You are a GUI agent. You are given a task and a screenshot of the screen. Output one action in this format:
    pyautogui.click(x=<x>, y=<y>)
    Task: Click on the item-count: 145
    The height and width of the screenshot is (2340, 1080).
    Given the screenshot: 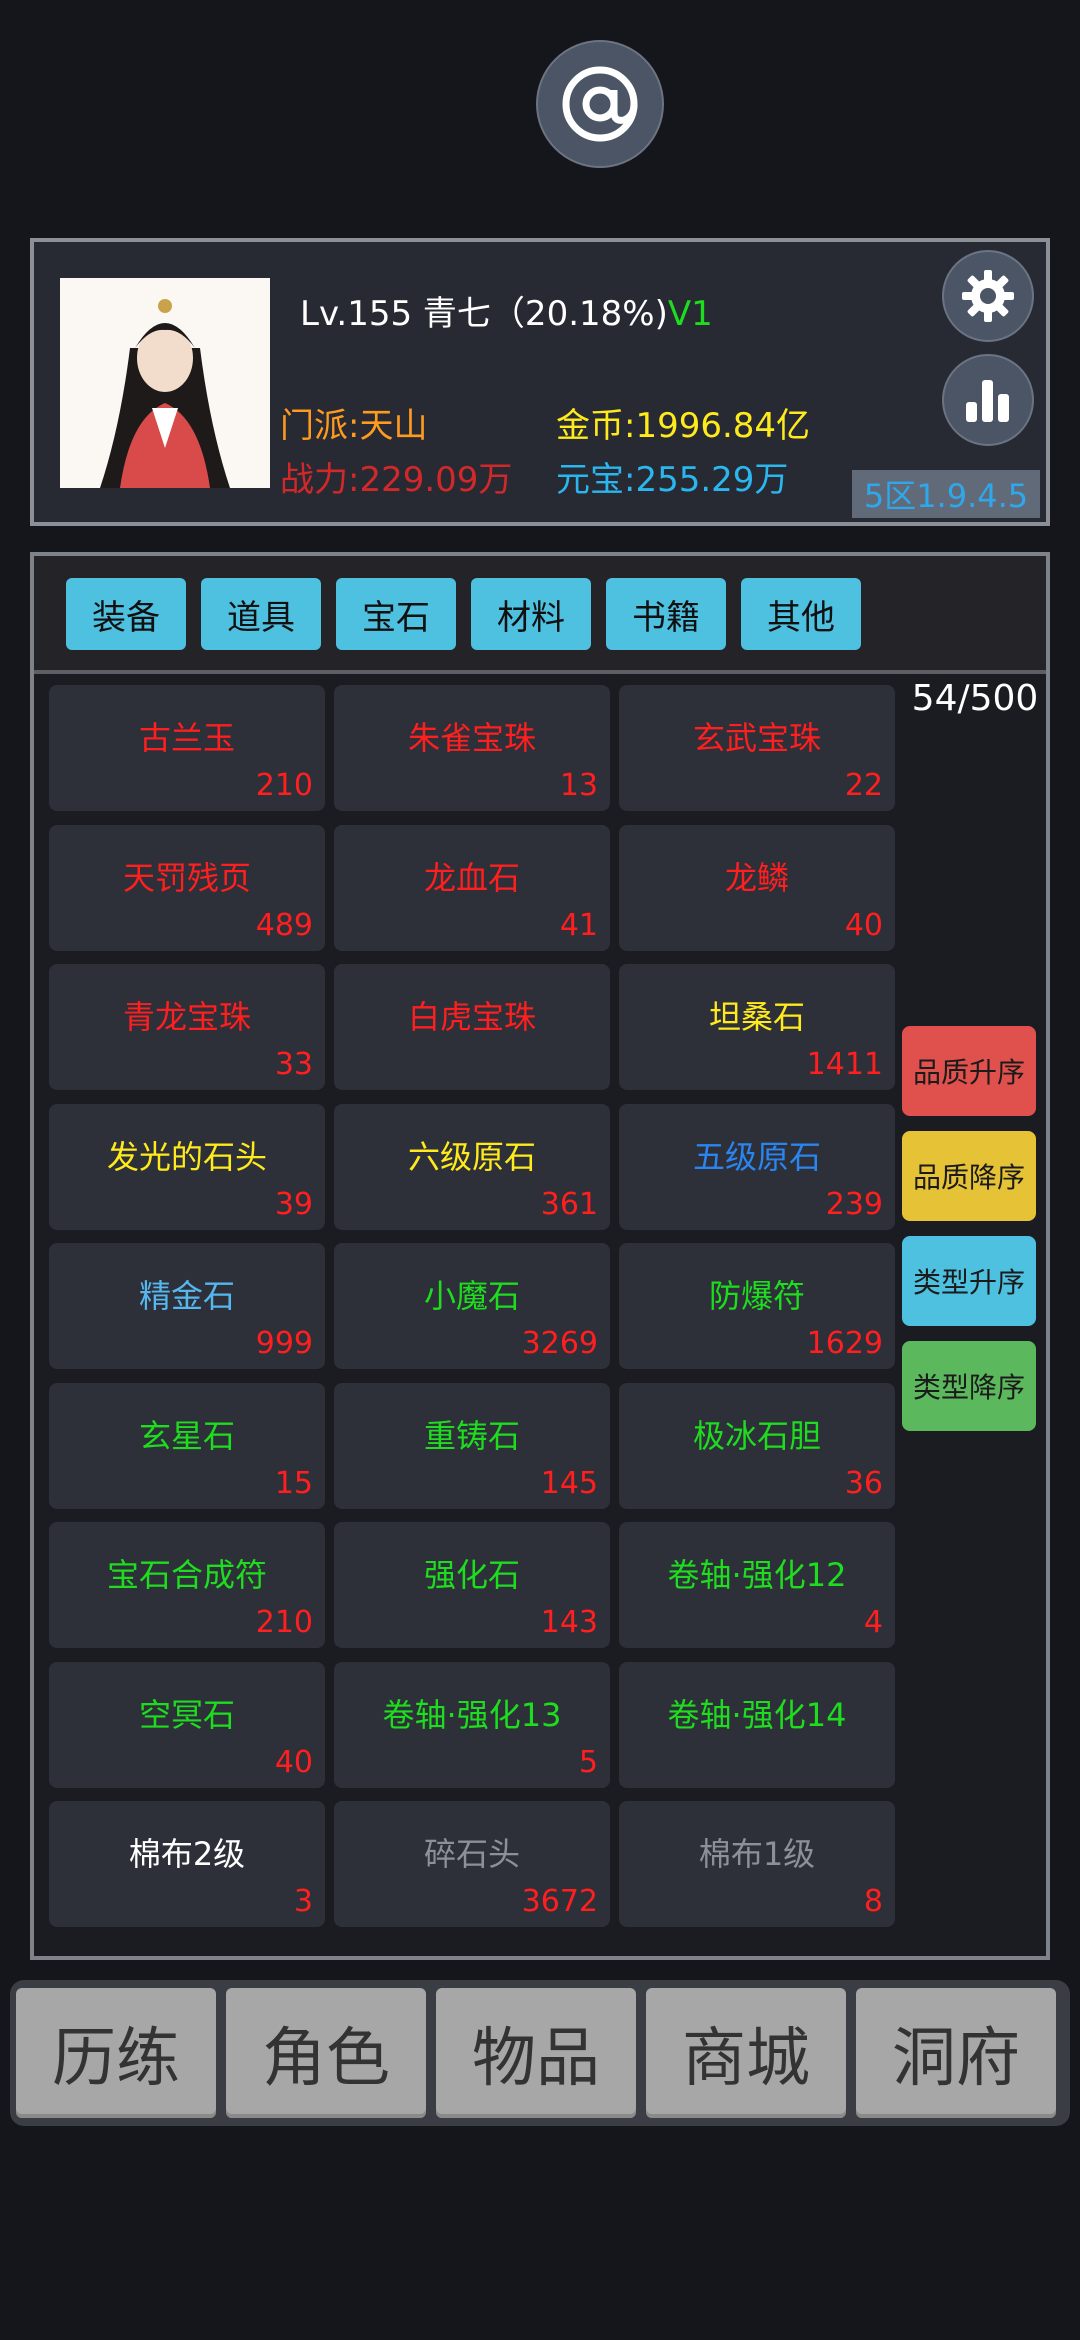 What is the action you would take?
    pyautogui.click(x=569, y=1483)
    